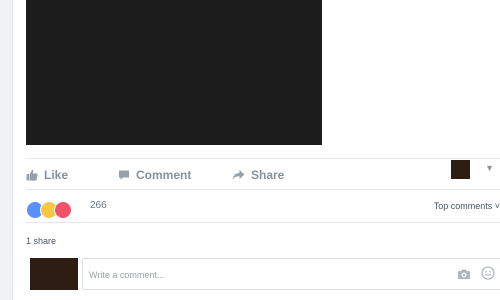  I want to click on comment-composer, so click(265, 274).